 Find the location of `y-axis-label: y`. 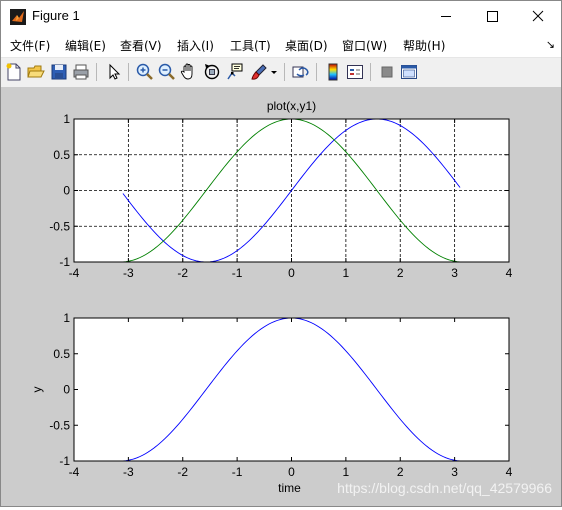

y-axis-label: y is located at coordinates (37, 390).